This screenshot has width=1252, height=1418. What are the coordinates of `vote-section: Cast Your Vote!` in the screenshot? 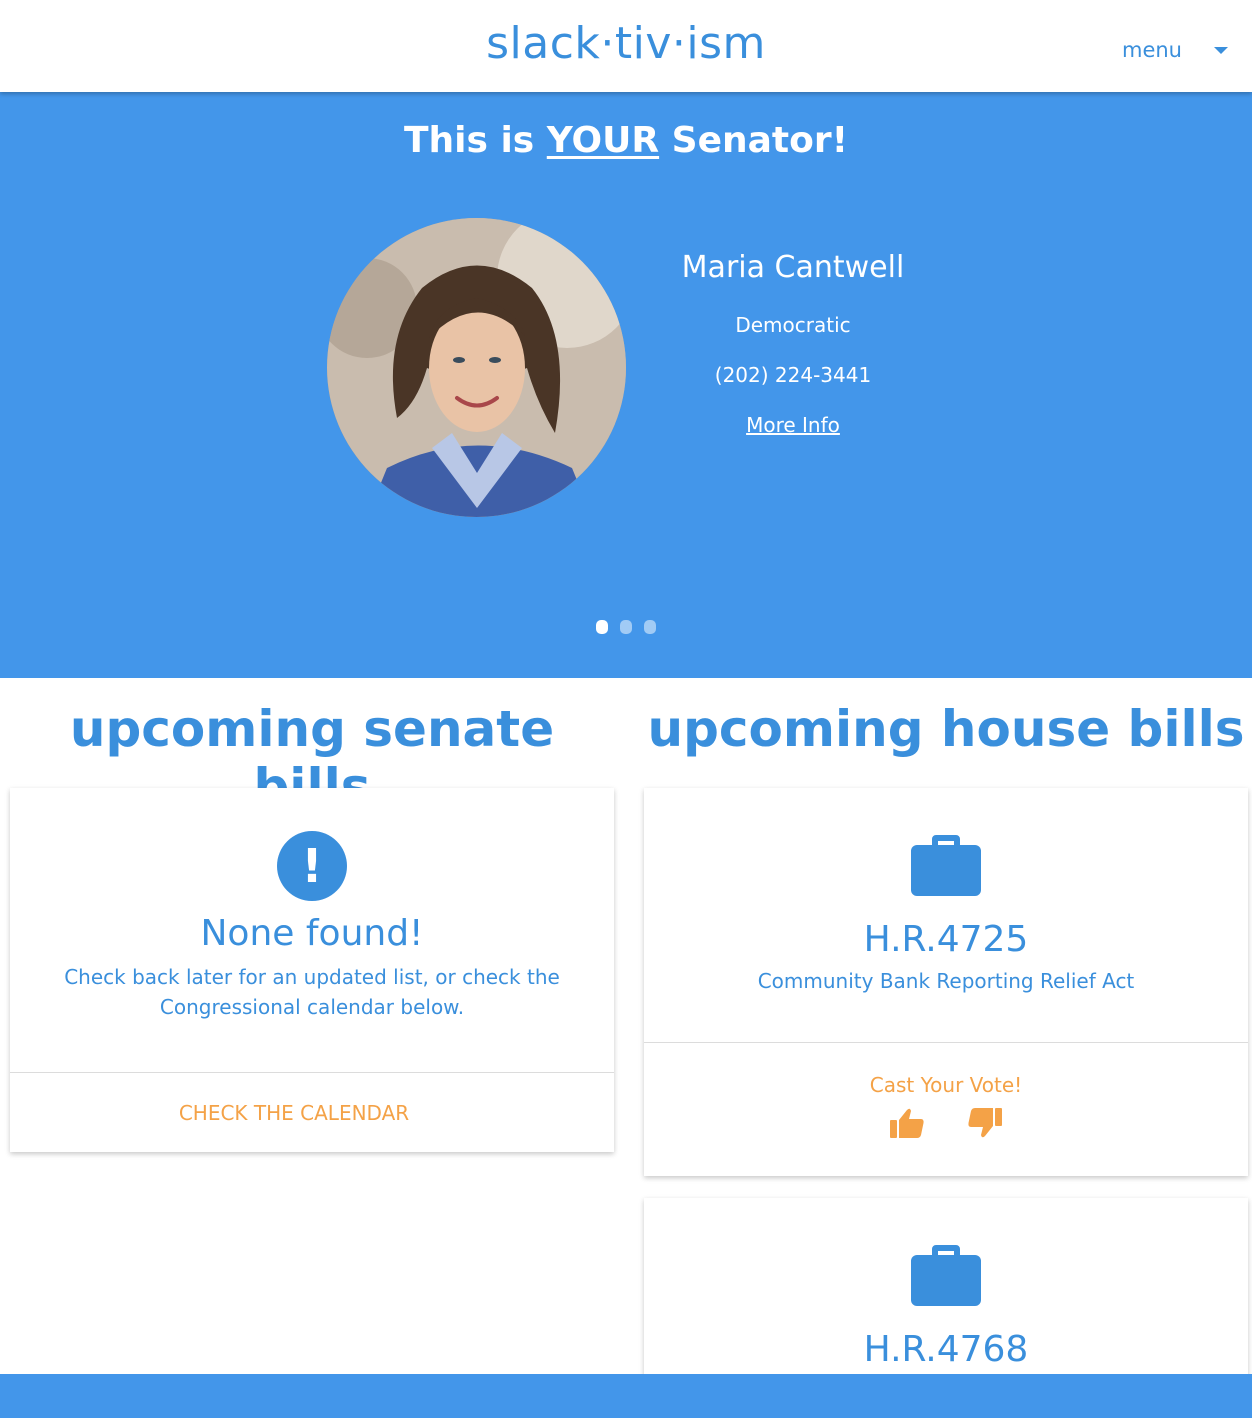 It's located at (946, 1091).